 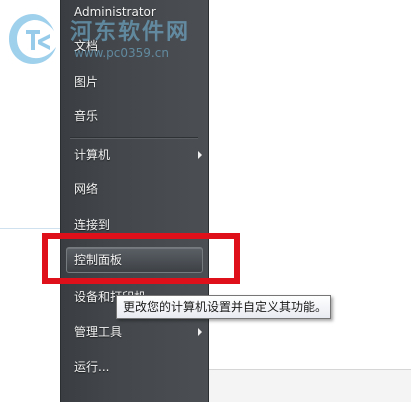 What do you see at coordinates (138, 116) in the screenshot?
I see `menu-item-music: 音乐` at bounding box center [138, 116].